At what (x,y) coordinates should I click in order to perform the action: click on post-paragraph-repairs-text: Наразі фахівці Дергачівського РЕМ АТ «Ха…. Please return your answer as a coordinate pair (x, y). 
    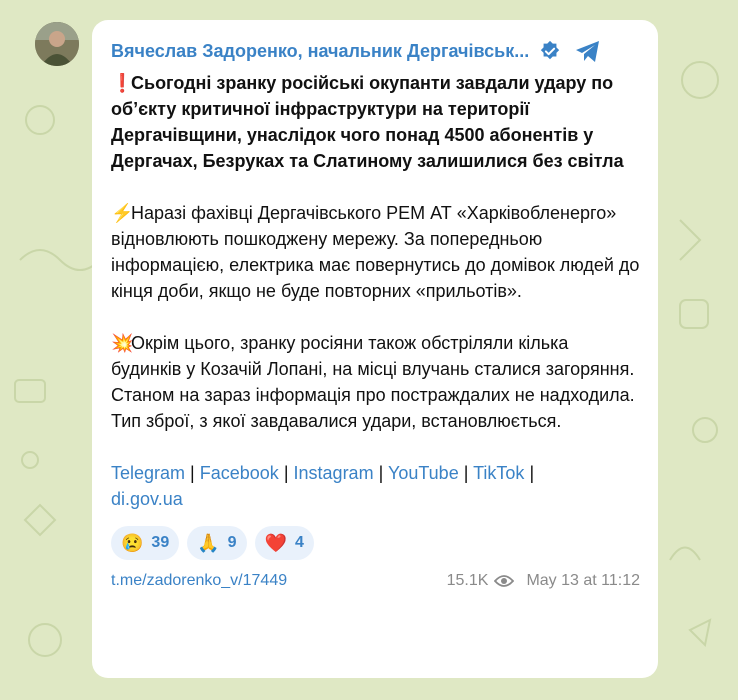
    Looking at the image, I should click on (375, 252).